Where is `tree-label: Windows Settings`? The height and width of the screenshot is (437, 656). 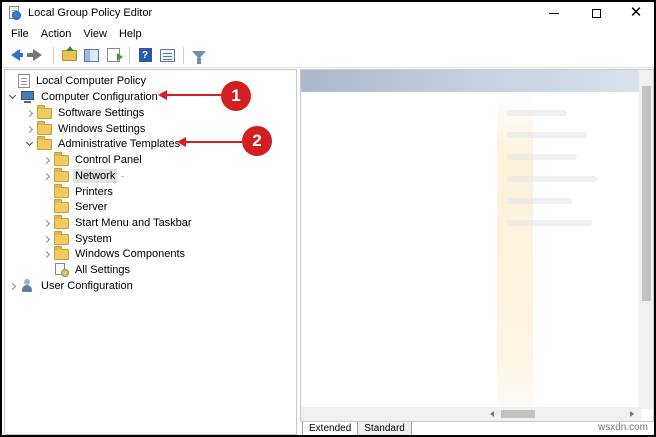 tree-label: Windows Settings is located at coordinates (102, 129).